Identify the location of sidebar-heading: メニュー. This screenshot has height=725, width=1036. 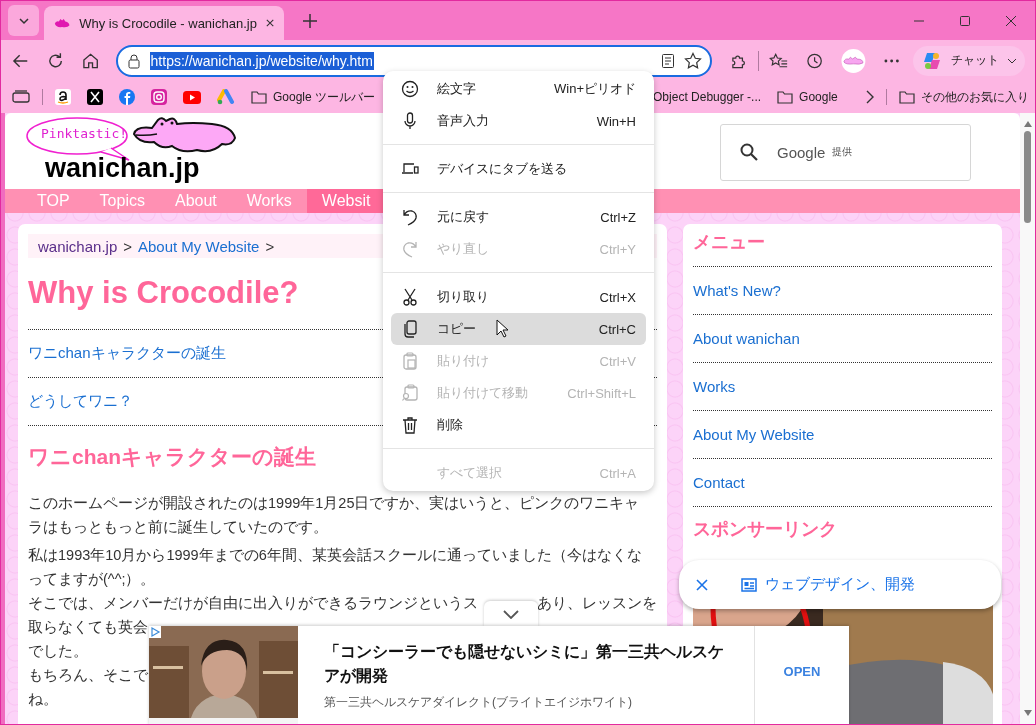
(729, 242).